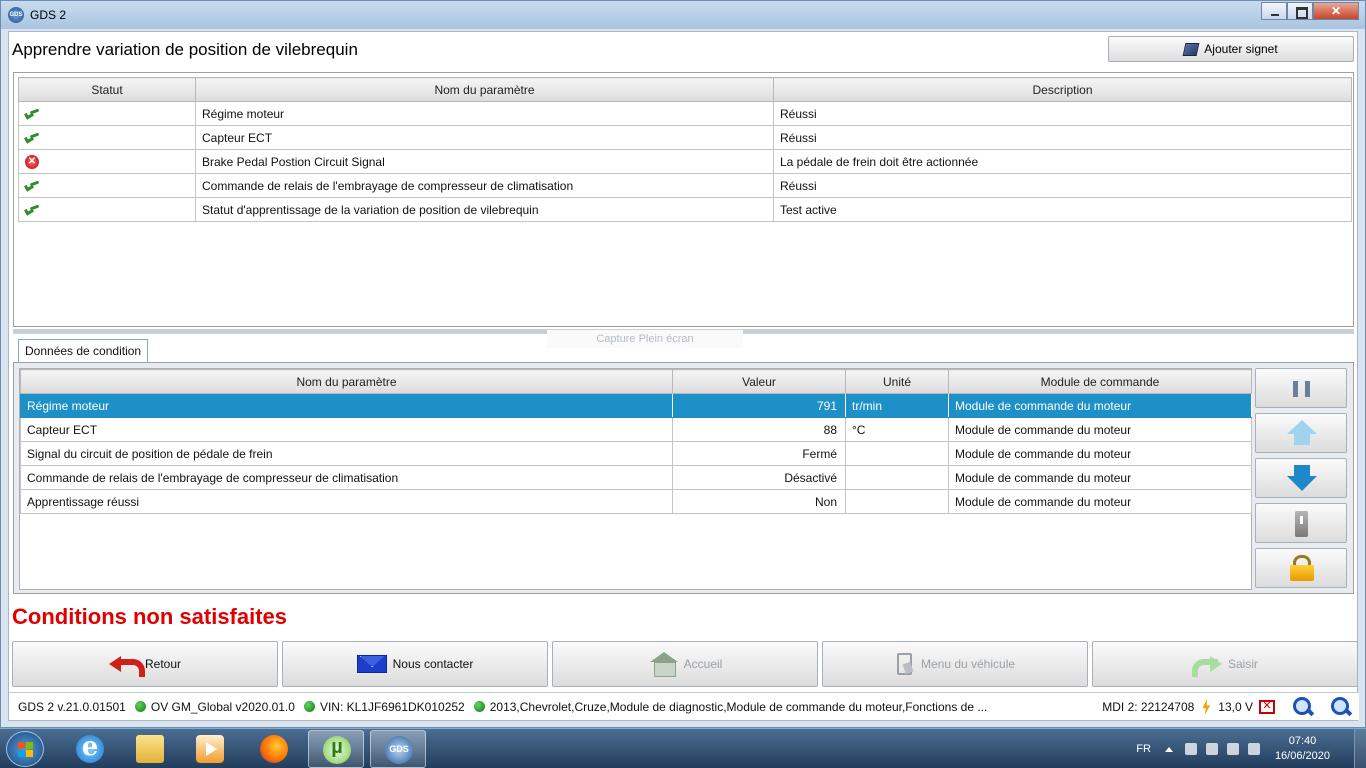  I want to click on system-tray: FR 07:40 16/06/2020, so click(1251, 748).